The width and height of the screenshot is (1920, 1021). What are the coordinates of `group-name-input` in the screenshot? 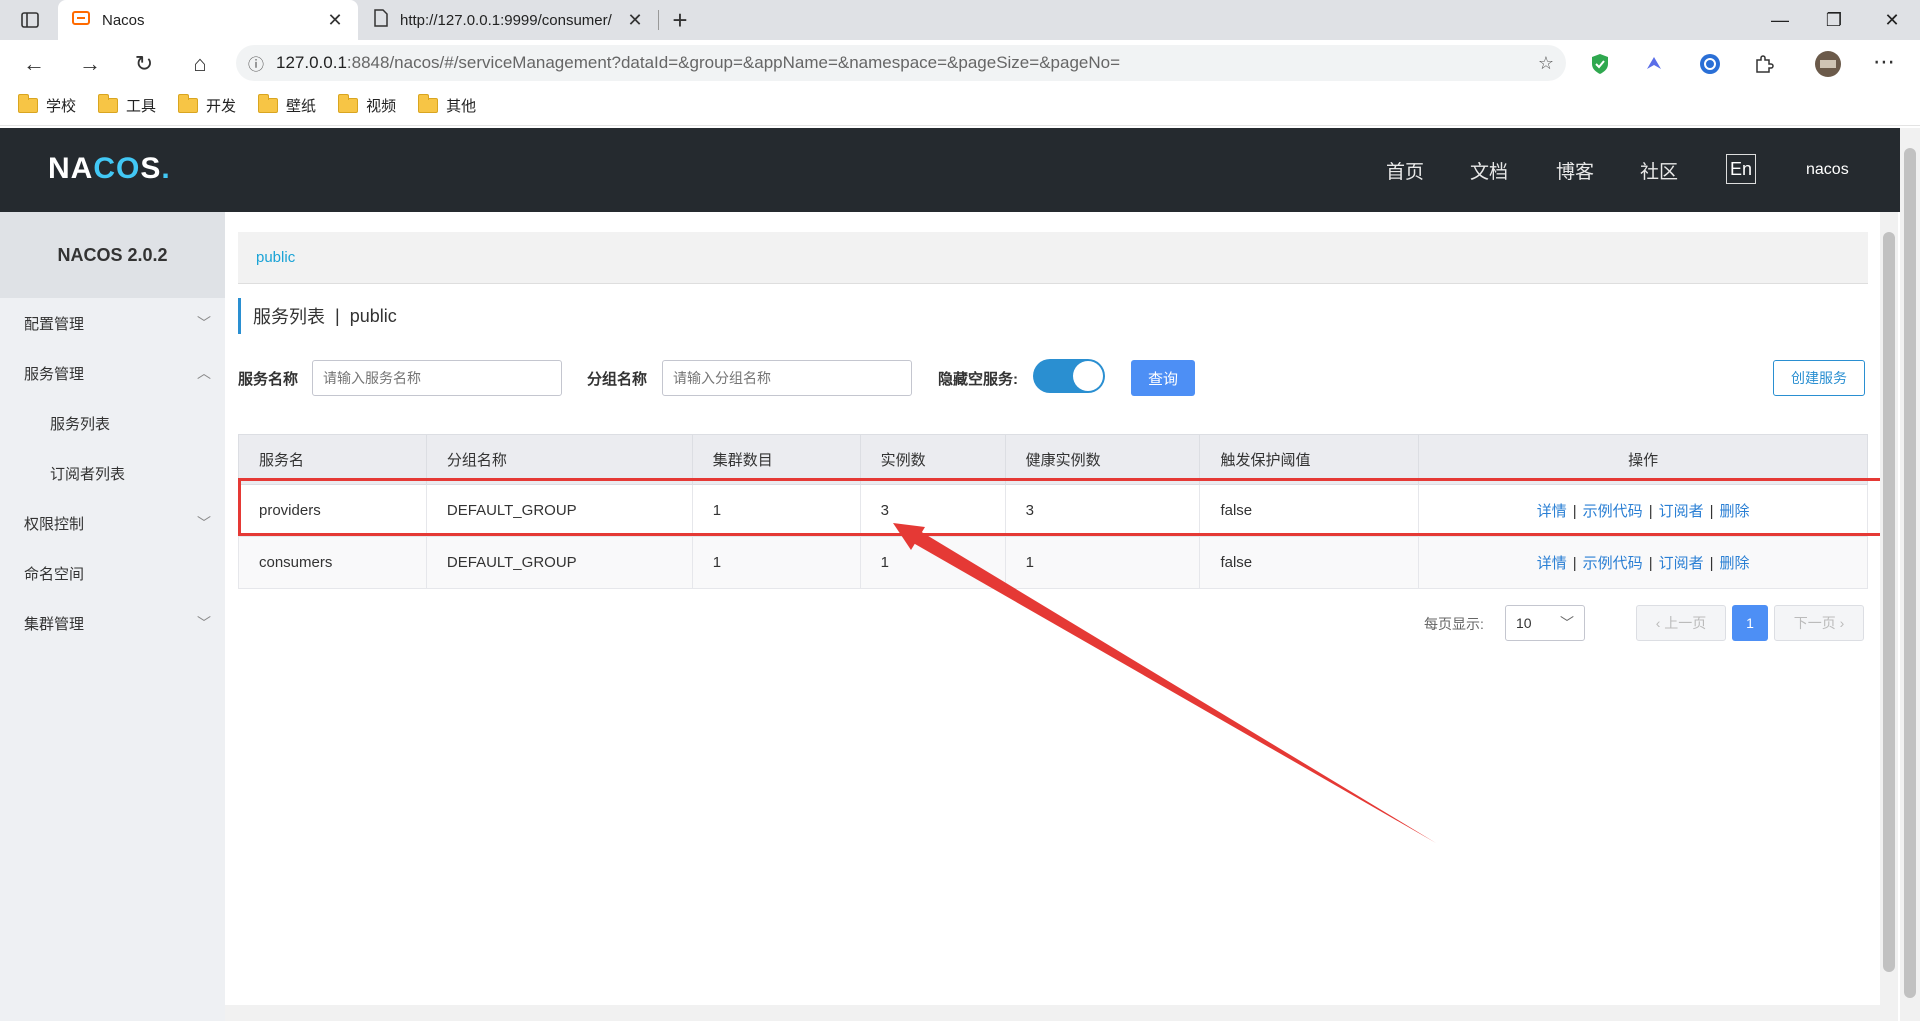 It's located at (787, 378).